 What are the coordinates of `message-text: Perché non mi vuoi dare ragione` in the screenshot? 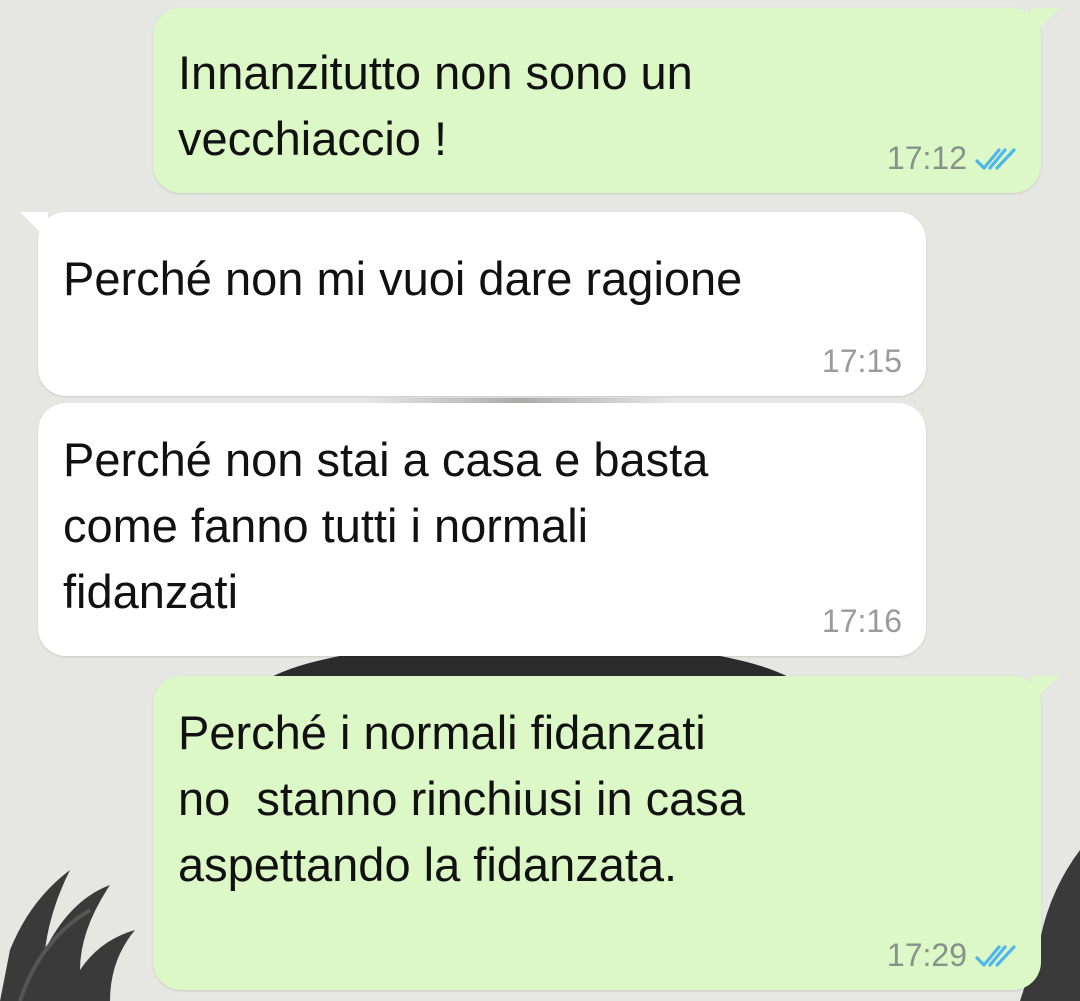 It's located at (403, 278).